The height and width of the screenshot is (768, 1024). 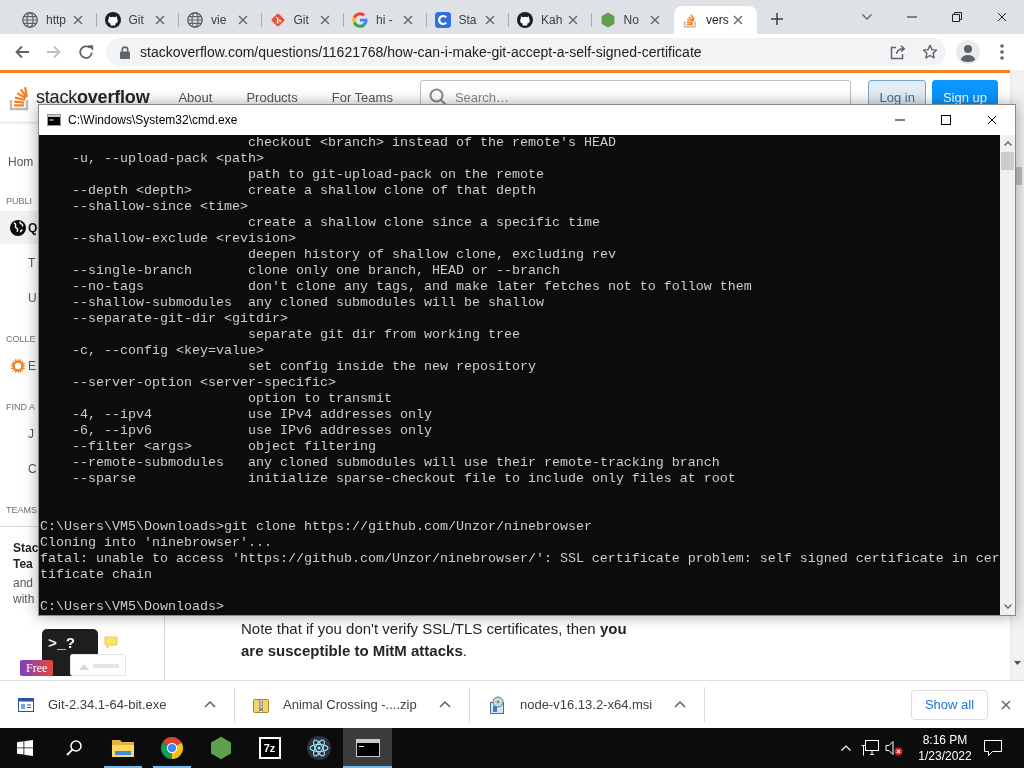 What do you see at coordinates (21, 339) in the screenshot?
I see `section-heading: COLLE` at bounding box center [21, 339].